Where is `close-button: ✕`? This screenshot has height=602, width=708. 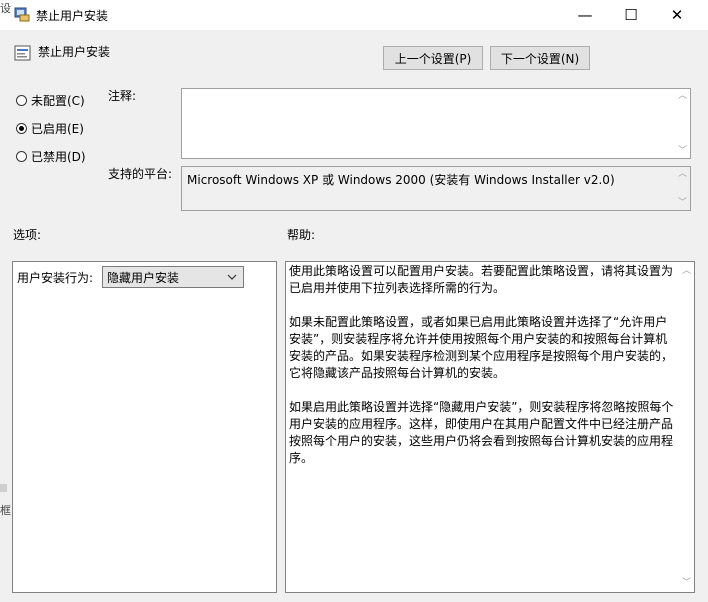 close-button: ✕ is located at coordinates (677, 15).